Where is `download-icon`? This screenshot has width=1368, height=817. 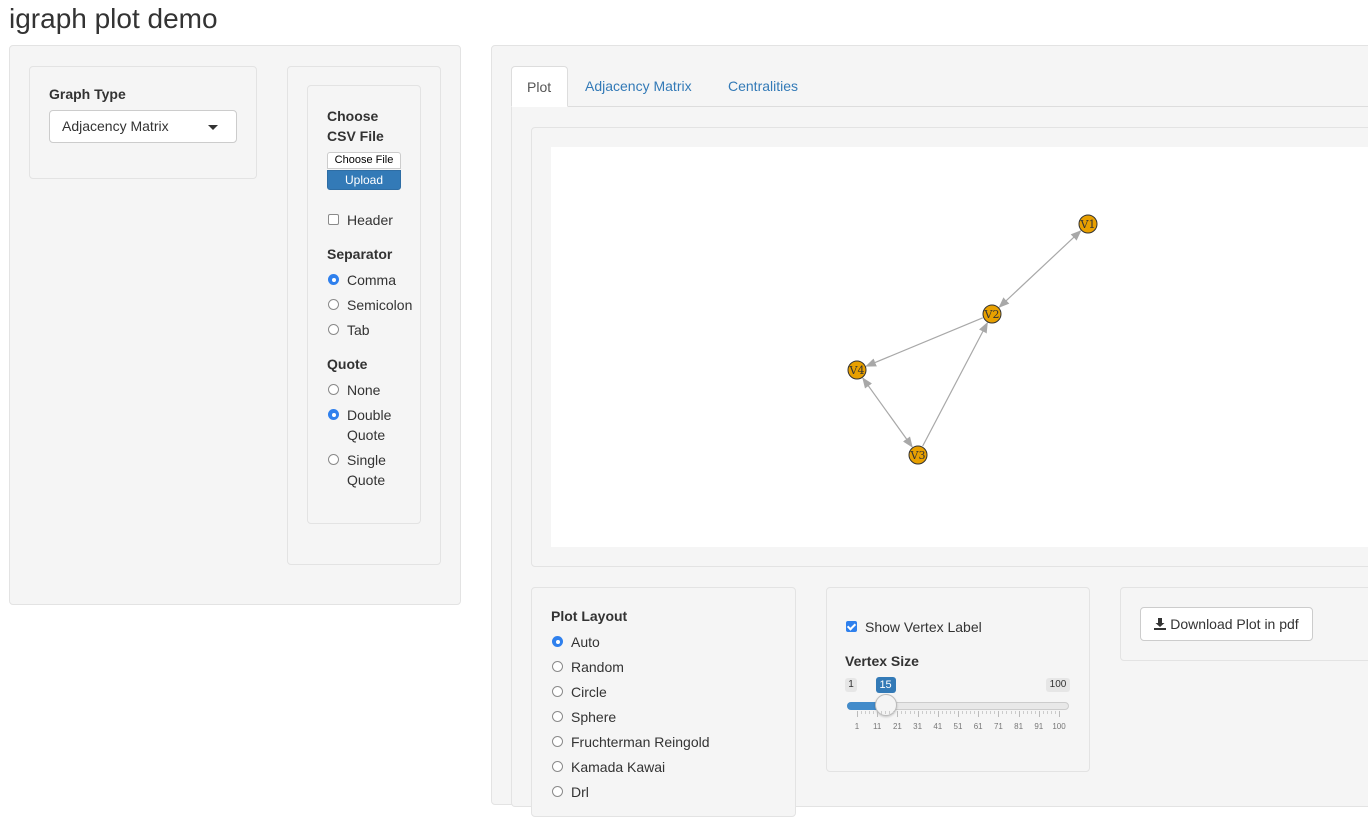
download-icon is located at coordinates (1160, 624).